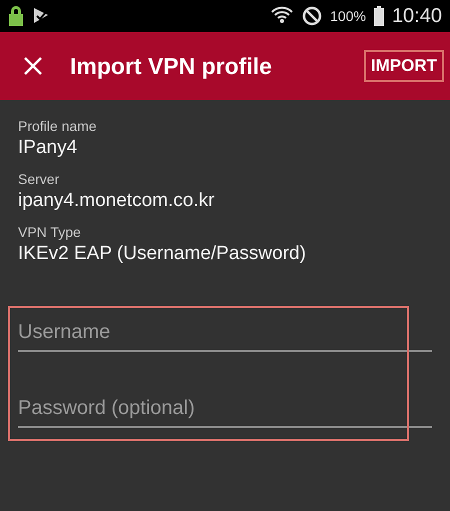 The width and height of the screenshot is (450, 511). I want to click on clock-time: 10:40, so click(417, 16).